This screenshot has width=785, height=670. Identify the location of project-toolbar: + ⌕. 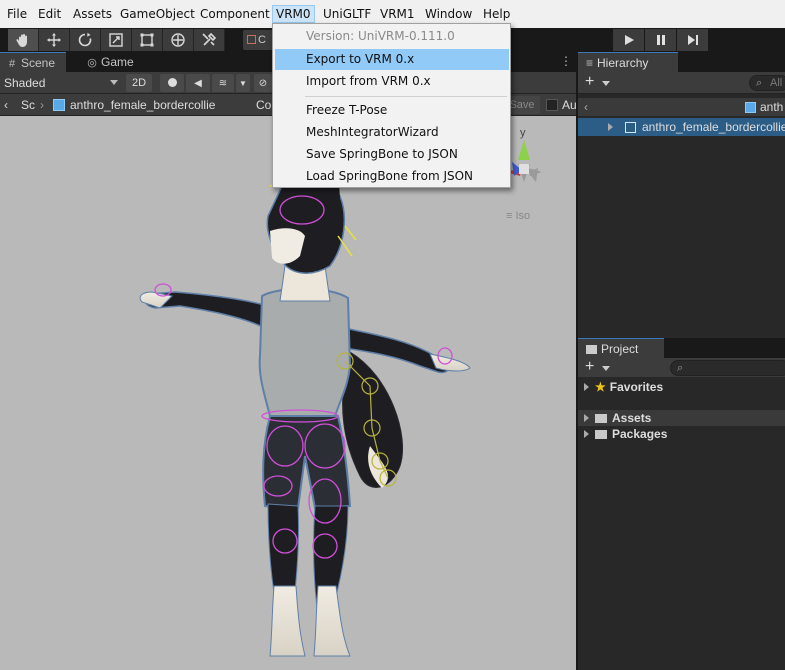
(681, 368).